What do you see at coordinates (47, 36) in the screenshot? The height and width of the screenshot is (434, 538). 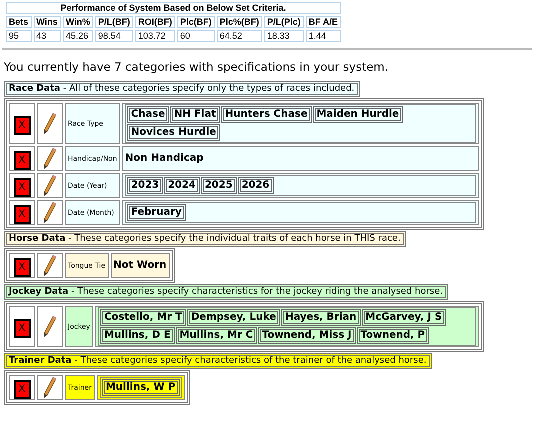 I see `table-cell: 43` at bounding box center [47, 36].